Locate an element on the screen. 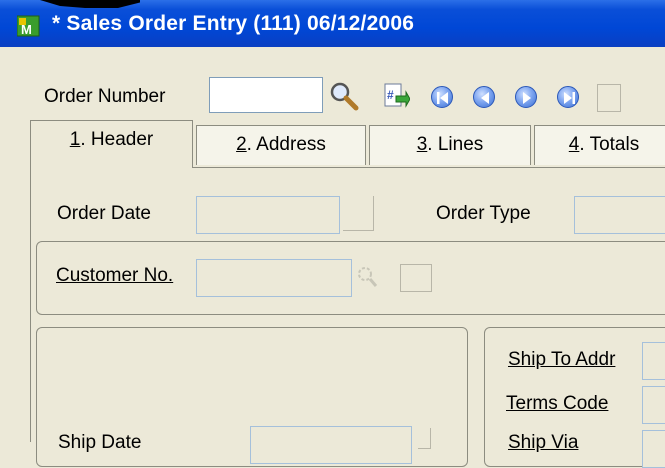 This screenshot has width=665, height=468. ship-to-addr-label: Ship To Addr is located at coordinates (561, 360).